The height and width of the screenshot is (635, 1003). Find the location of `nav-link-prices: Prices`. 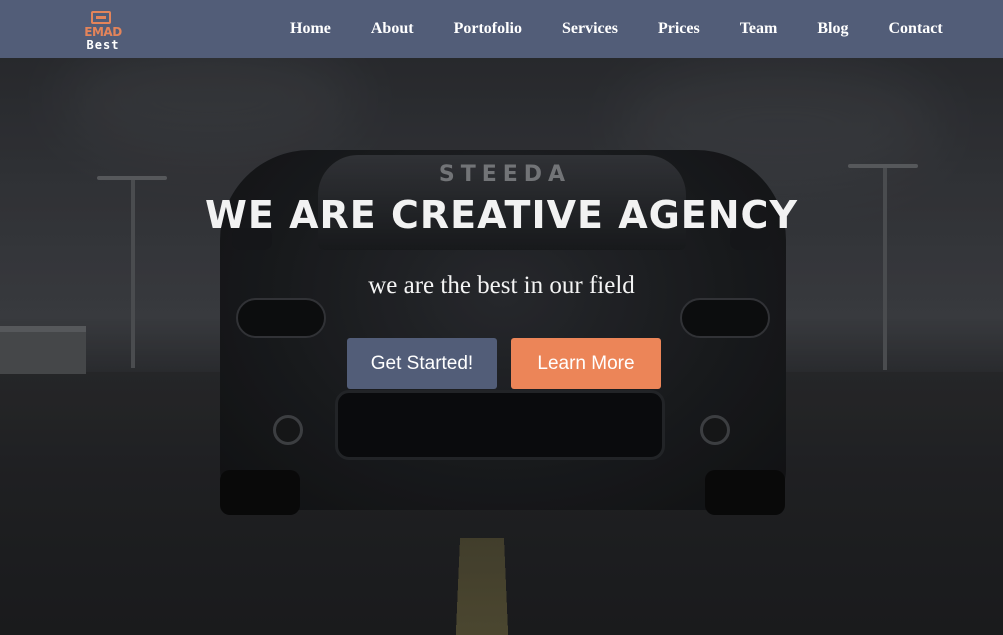

nav-link-prices: Prices is located at coordinates (679, 29).